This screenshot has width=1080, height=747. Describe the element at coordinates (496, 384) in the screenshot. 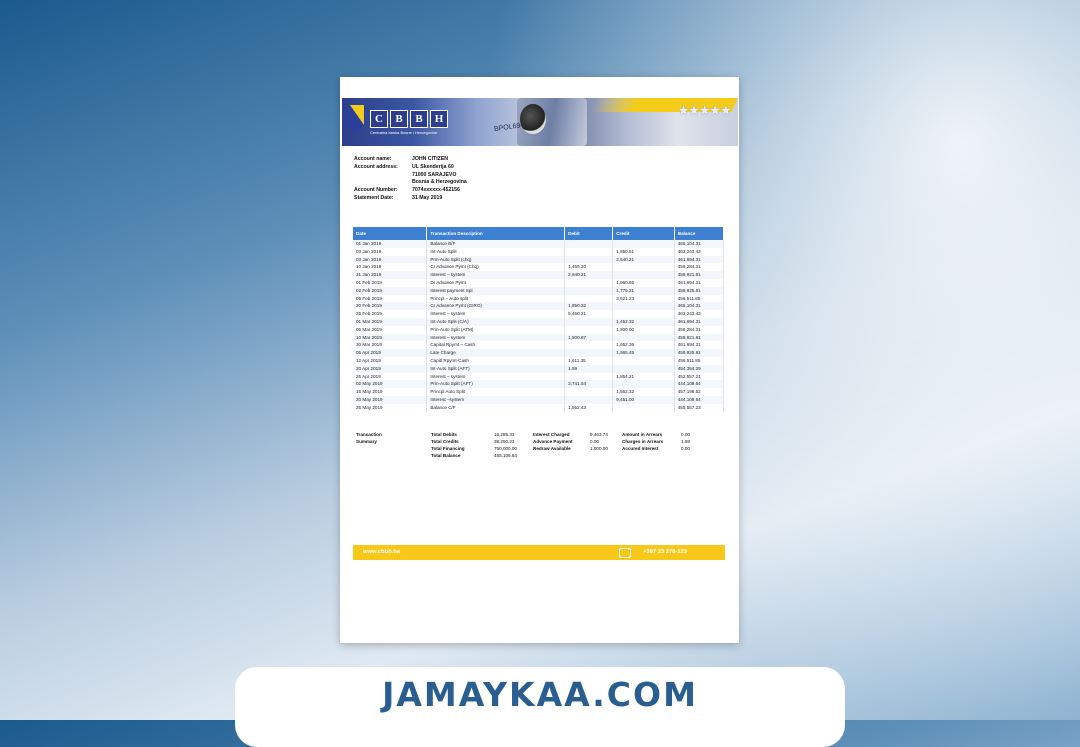

I see `cell-description: Prin-Auto Split (AFT)` at that location.